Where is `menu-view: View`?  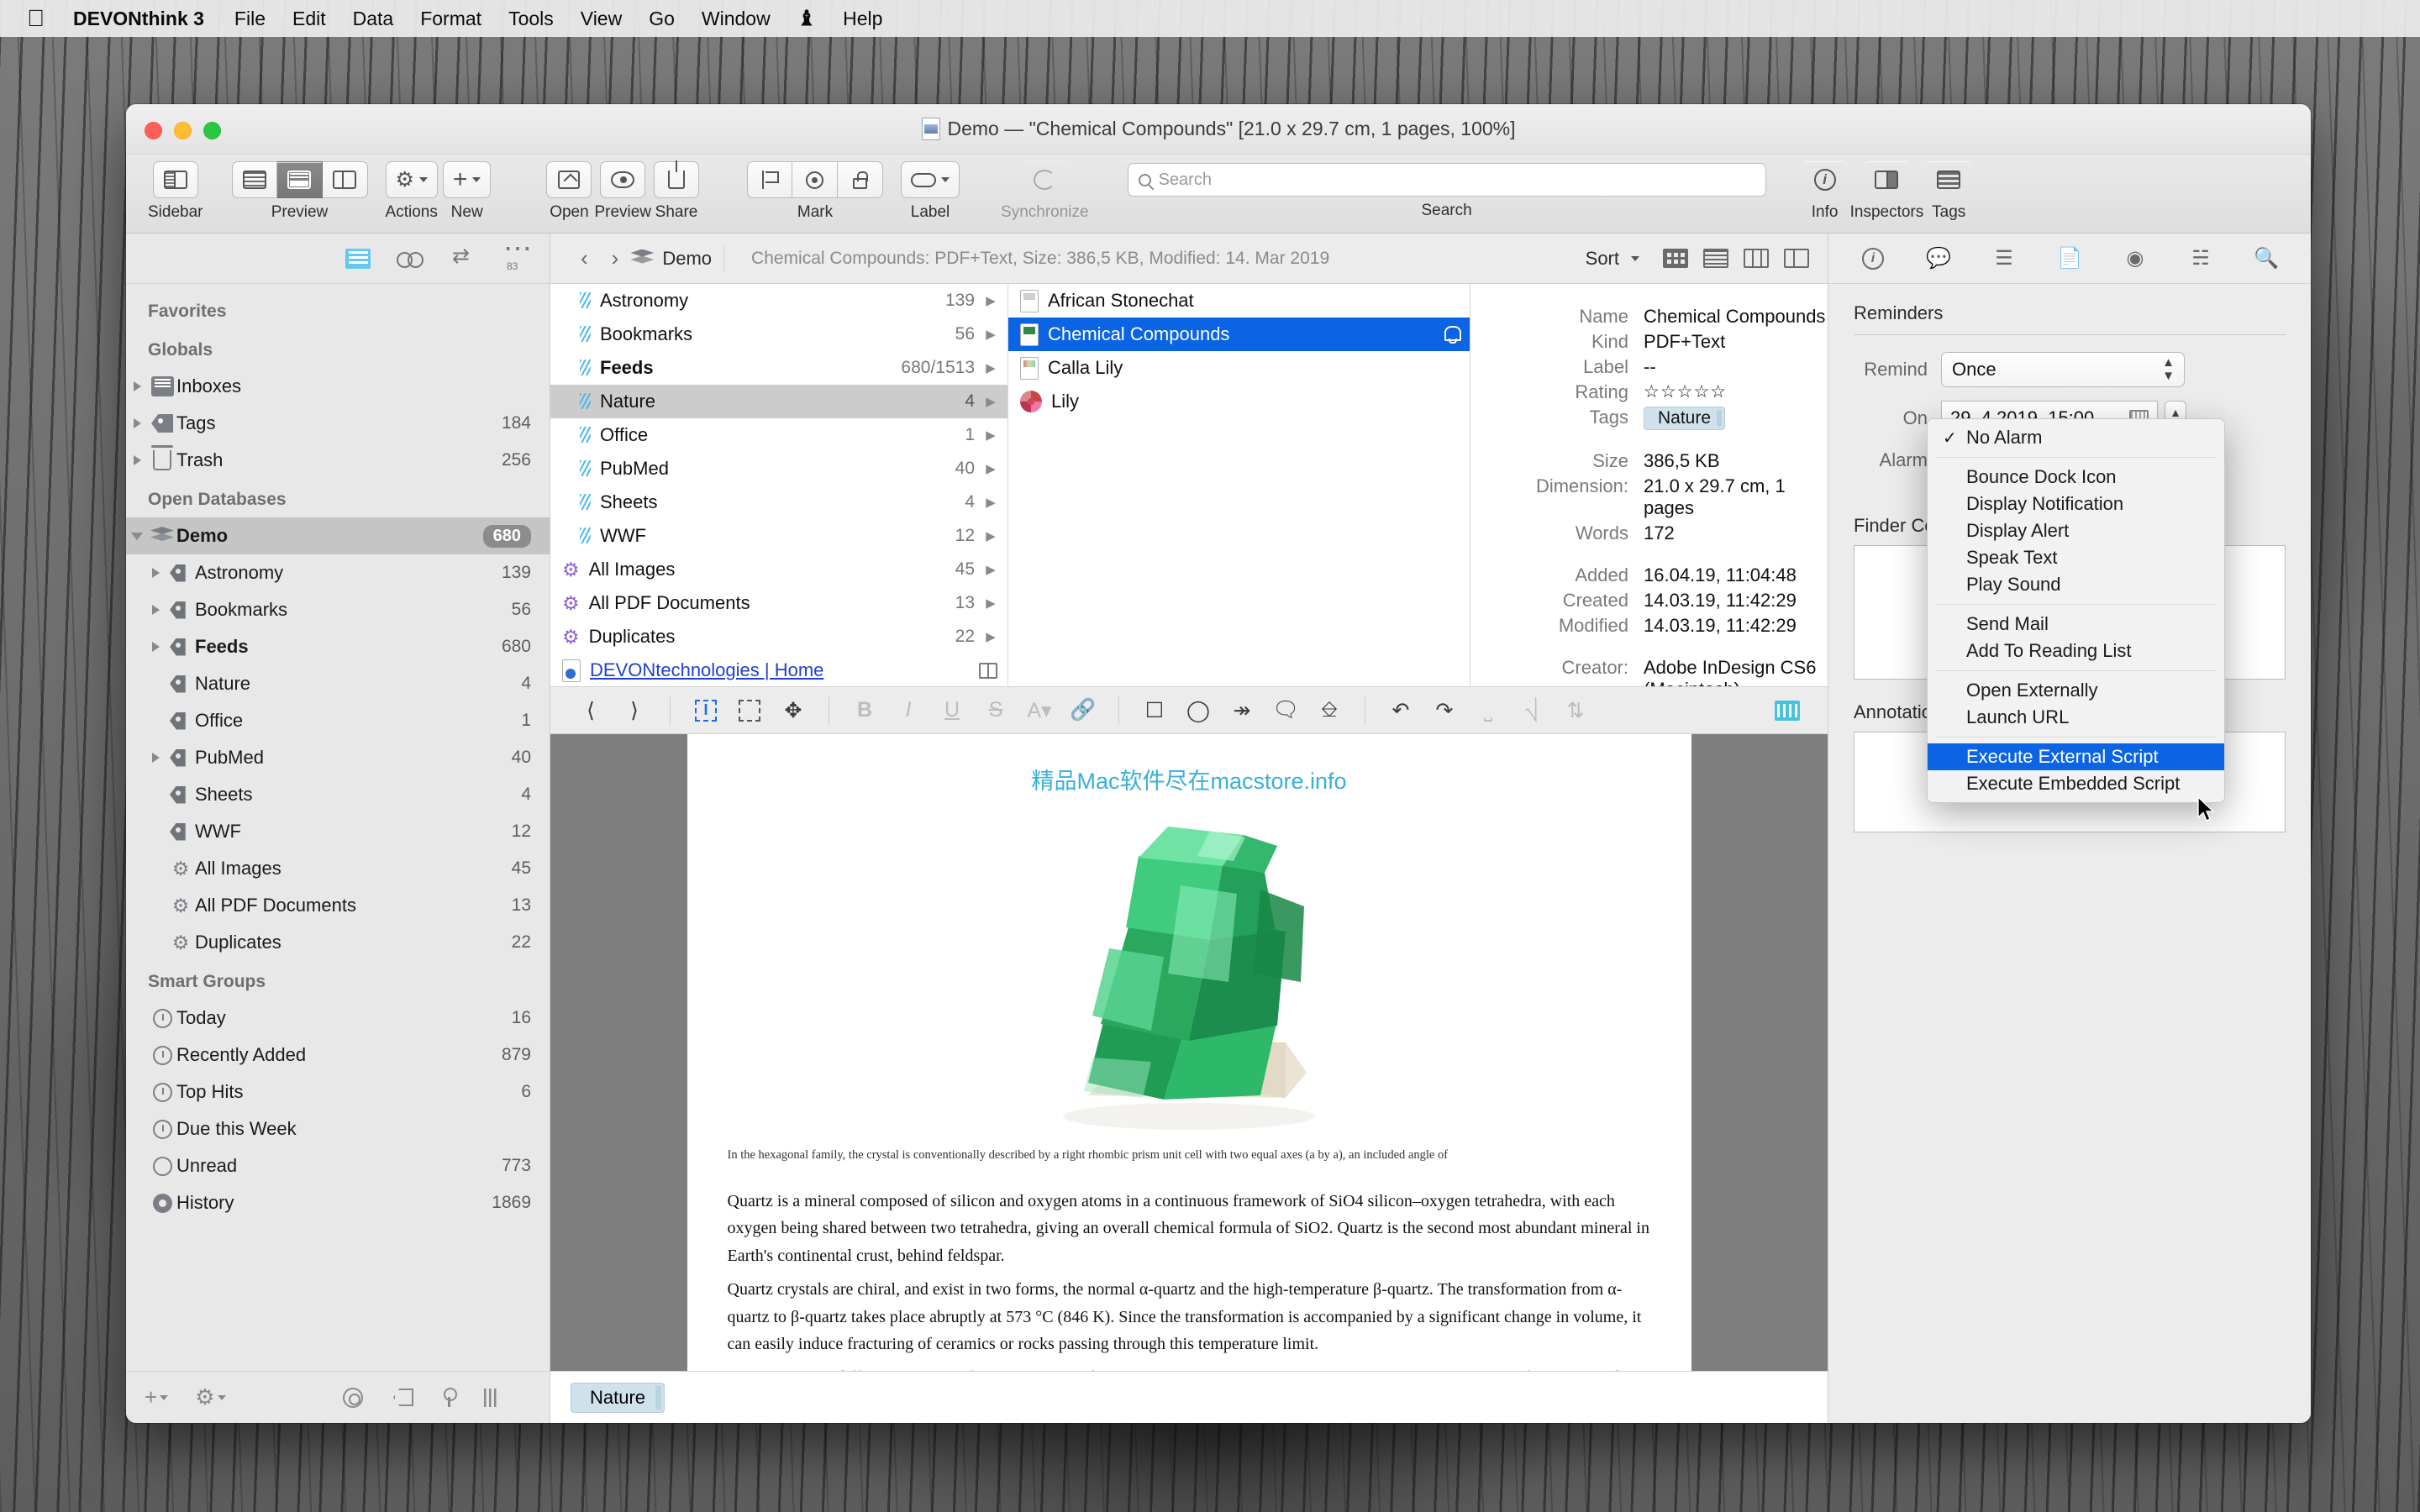
menu-view: View is located at coordinates (601, 18).